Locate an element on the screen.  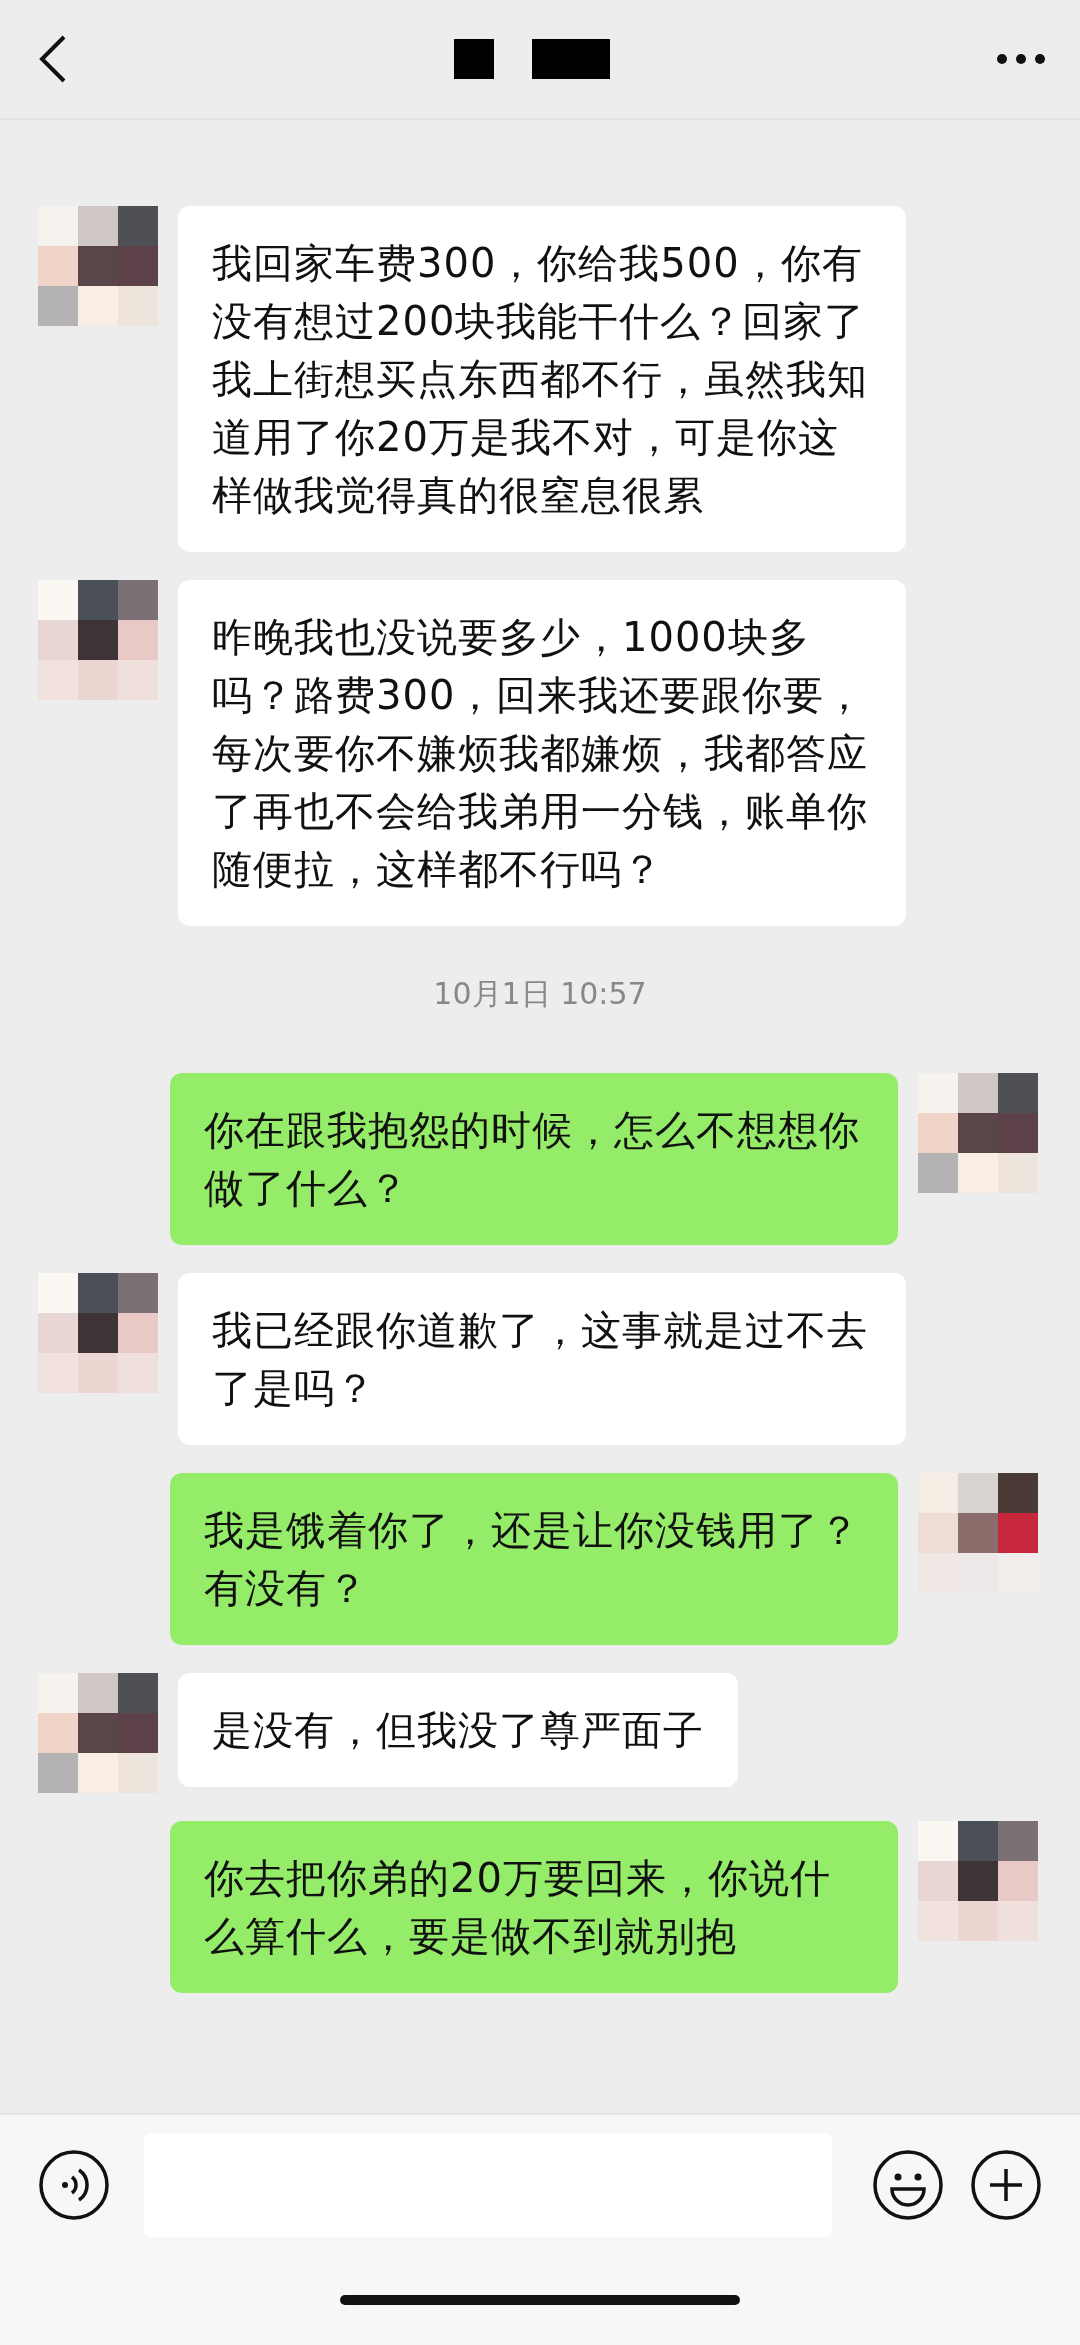
message-bubble: 是没有，但我没了尊严面子 is located at coordinates (458, 1730).